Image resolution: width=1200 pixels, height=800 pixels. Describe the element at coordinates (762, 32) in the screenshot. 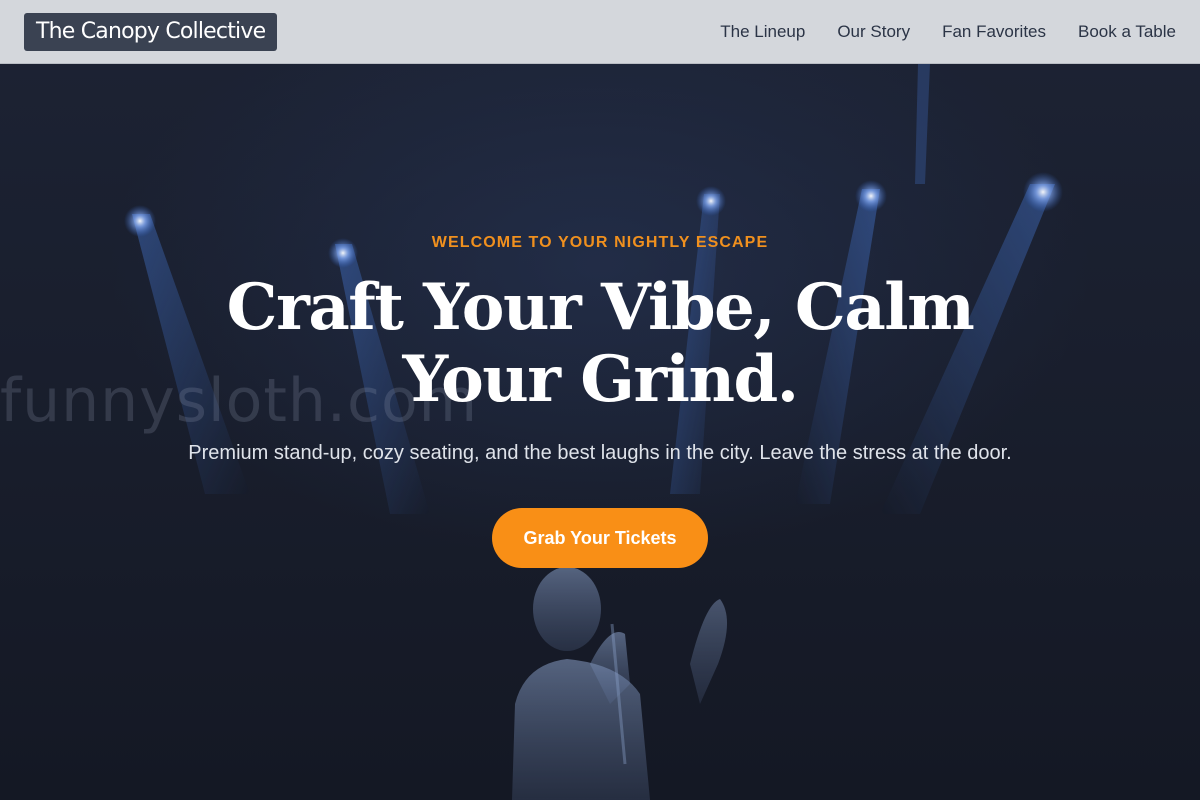

I see `nav-link-lineup: The Lineup` at that location.